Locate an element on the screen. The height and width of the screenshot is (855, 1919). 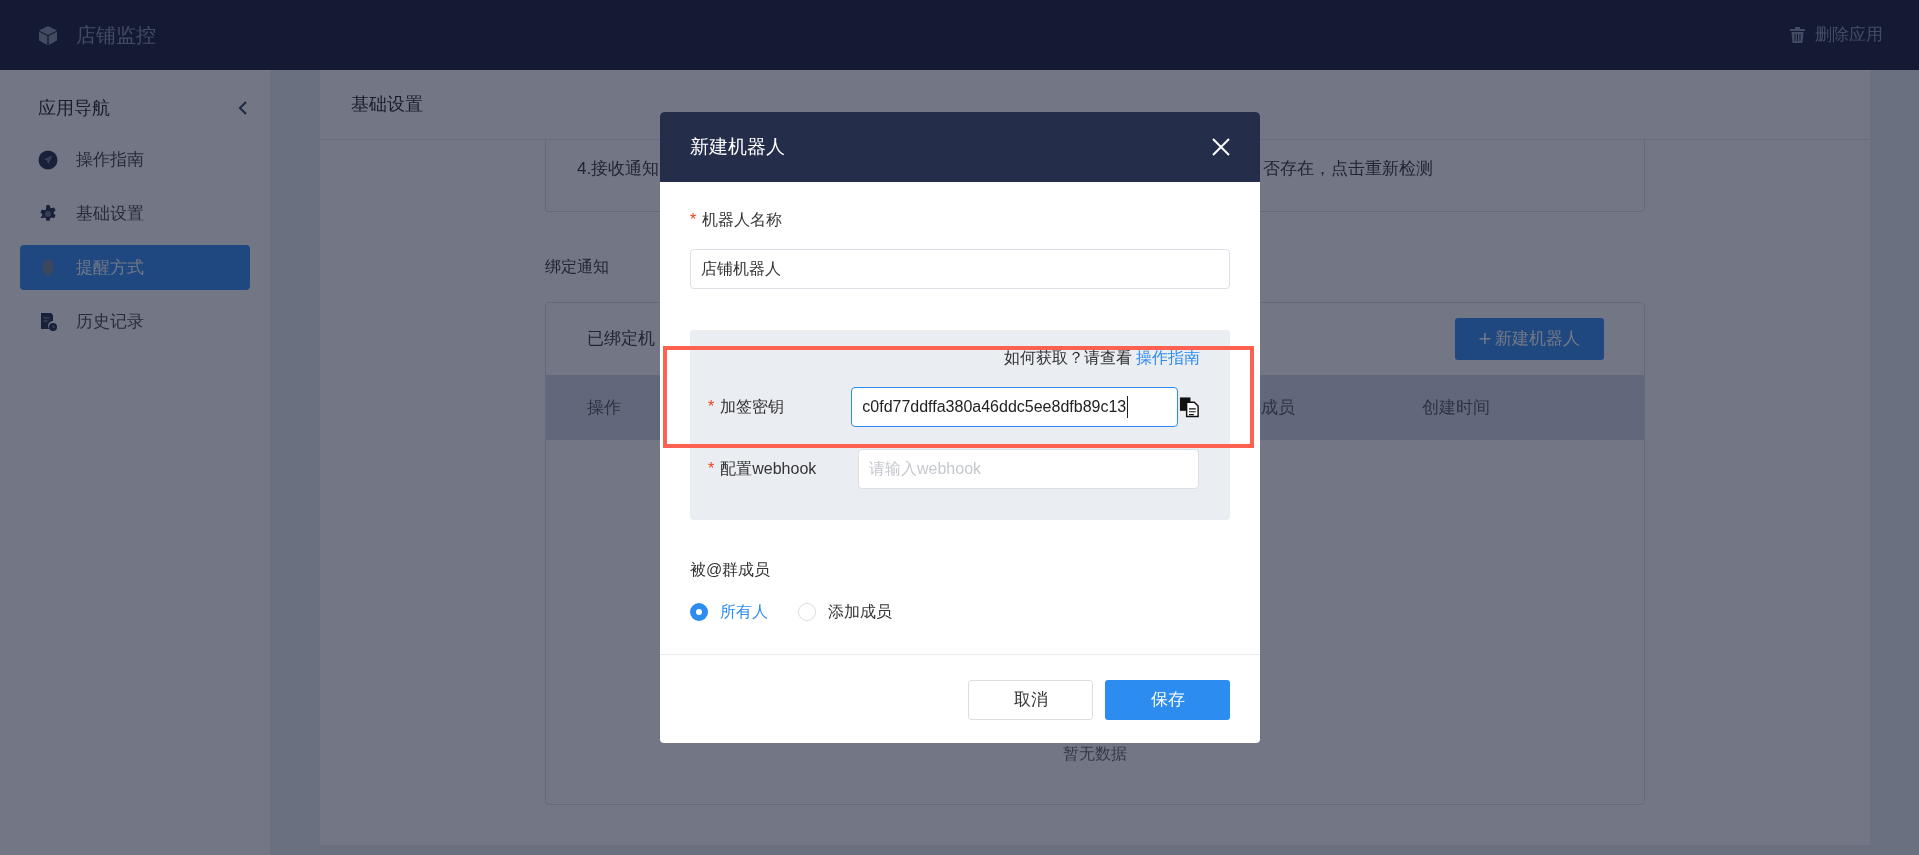
save-button: 保存 is located at coordinates (1167, 700).